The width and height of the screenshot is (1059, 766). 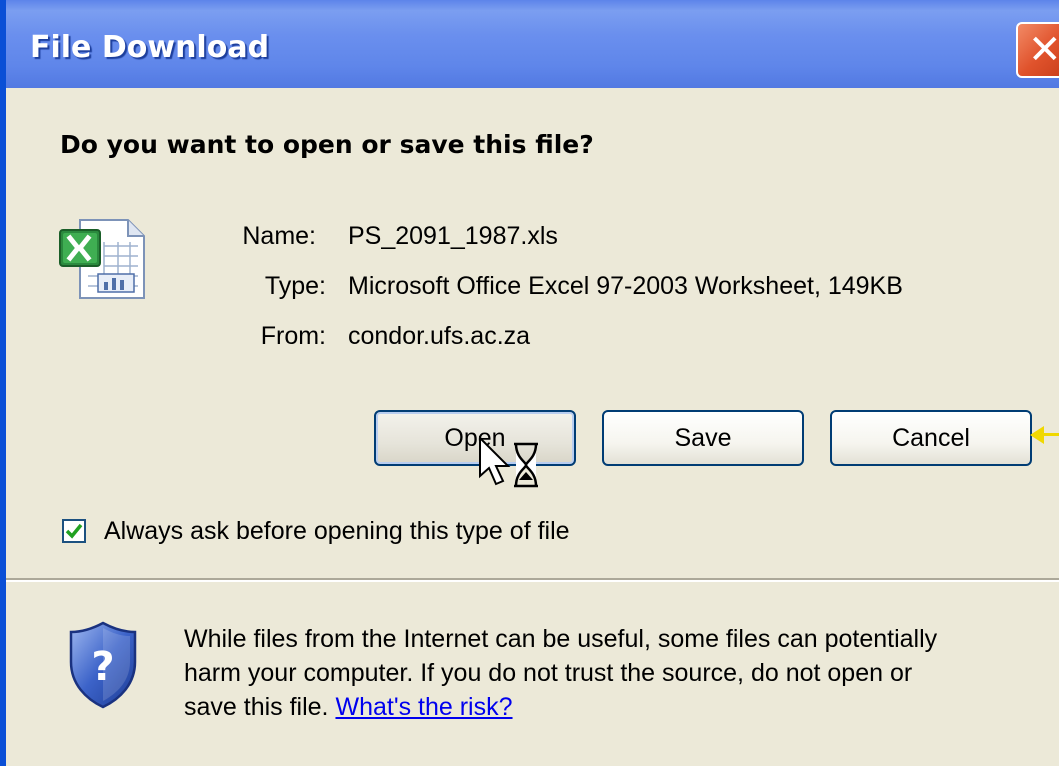 I want to click on close-button: ✕, so click(x=1037, y=50).